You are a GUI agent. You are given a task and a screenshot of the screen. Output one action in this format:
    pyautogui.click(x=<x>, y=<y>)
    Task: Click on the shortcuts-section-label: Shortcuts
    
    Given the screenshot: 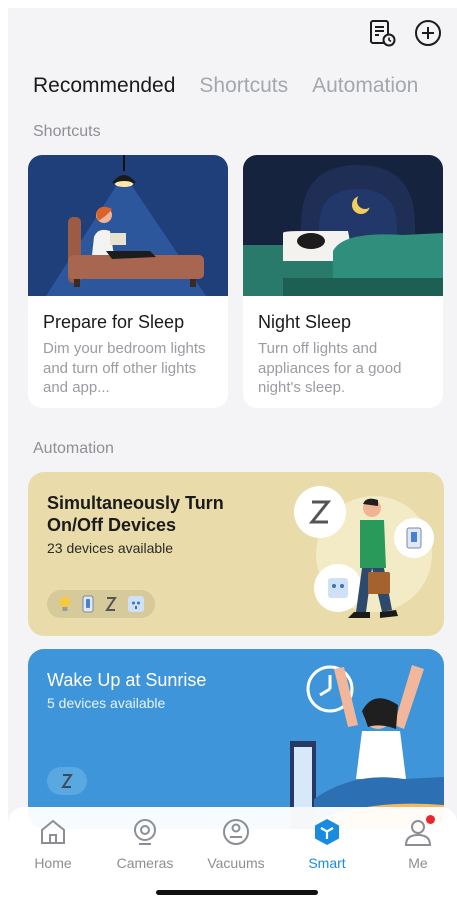 What is the action you would take?
    pyautogui.click(x=67, y=131)
    